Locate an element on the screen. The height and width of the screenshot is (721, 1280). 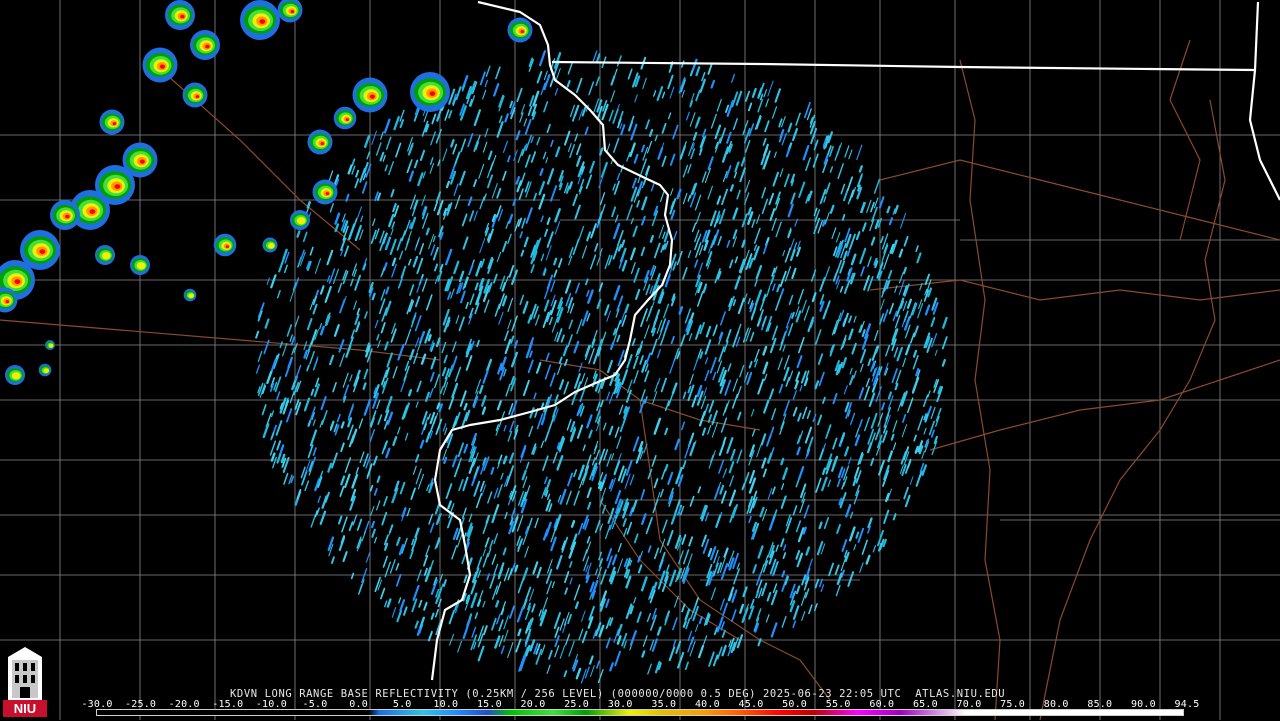
niu-tower-logo-icon: NIU is located at coordinates (25, 681).